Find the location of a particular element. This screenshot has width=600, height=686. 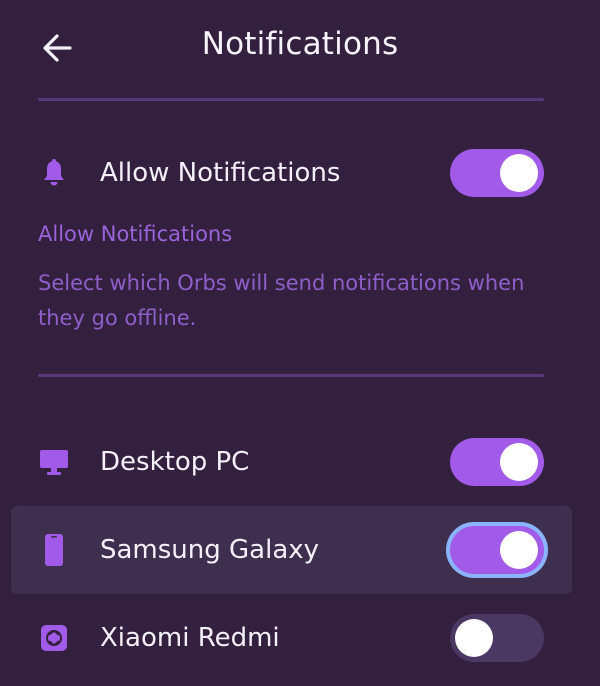

section-divider is located at coordinates (291, 375).